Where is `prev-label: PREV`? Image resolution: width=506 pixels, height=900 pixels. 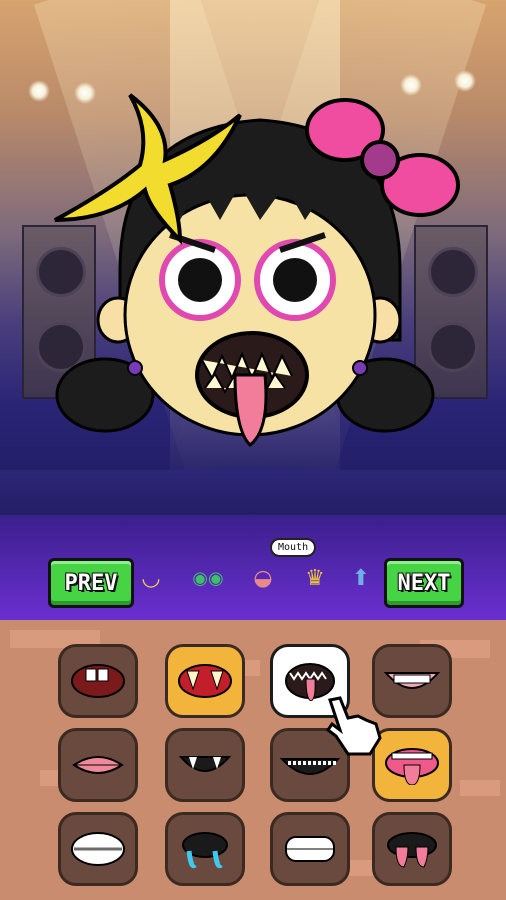
prev-label: PREV is located at coordinates (91, 583).